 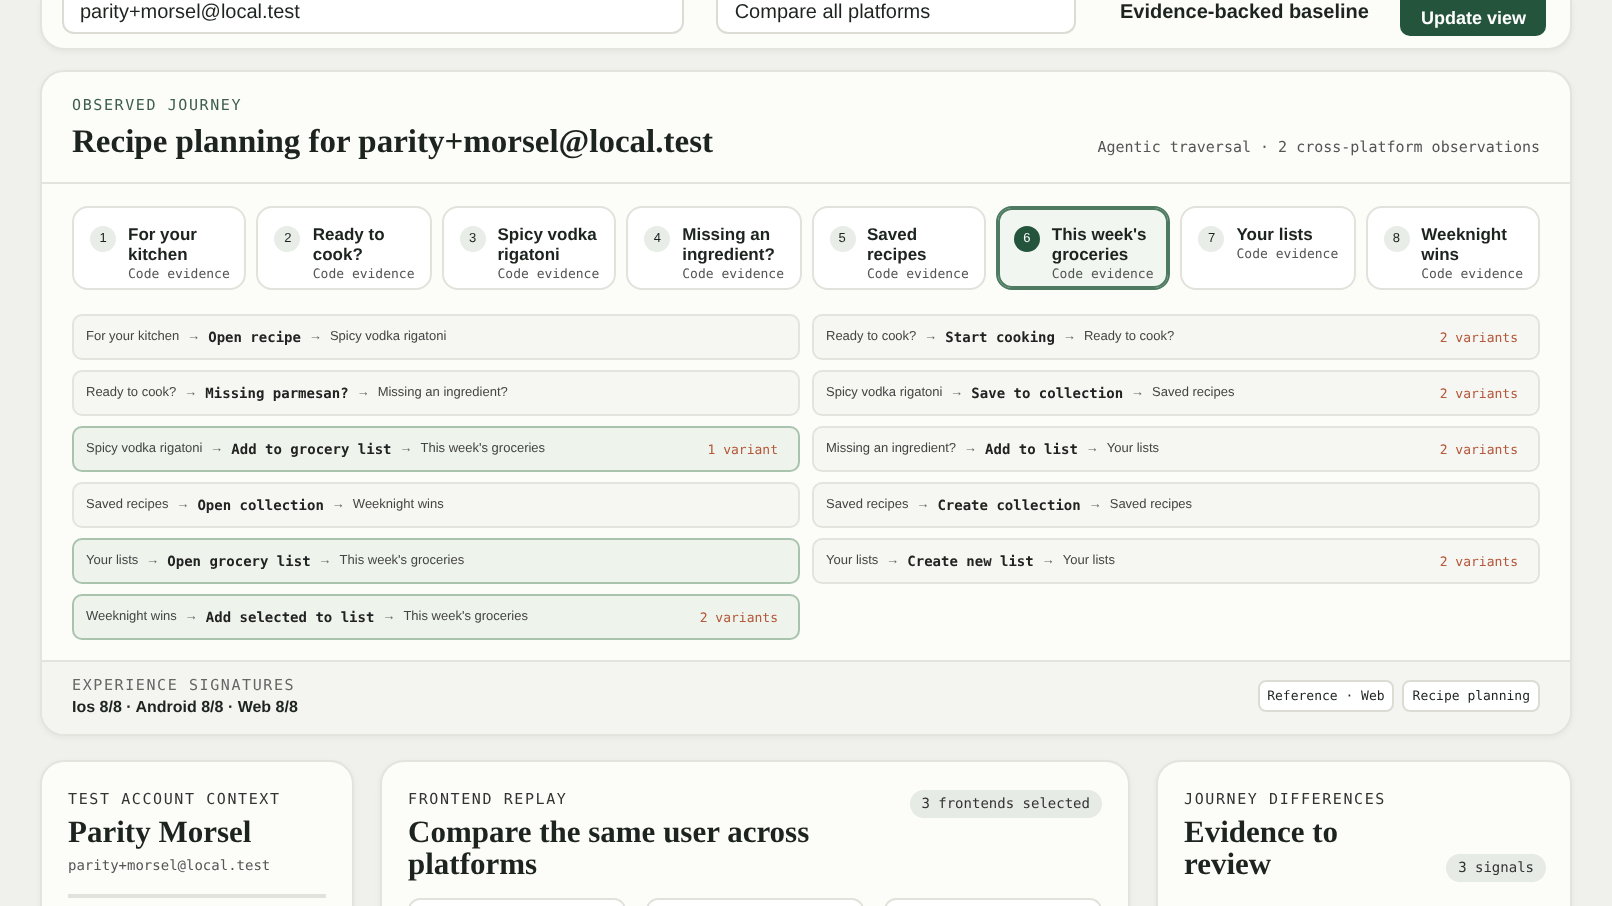 What do you see at coordinates (1244, 14) in the screenshot?
I see `baseline-label: Evidence-backed baseline` at bounding box center [1244, 14].